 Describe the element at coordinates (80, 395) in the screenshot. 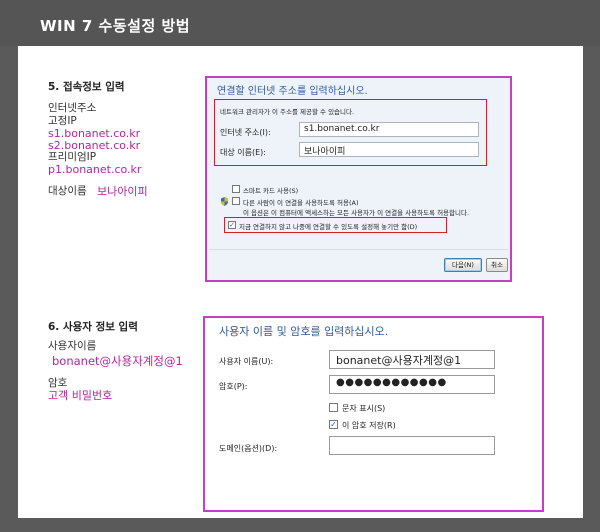

I see `password-value: 고객 비밀번호` at that location.